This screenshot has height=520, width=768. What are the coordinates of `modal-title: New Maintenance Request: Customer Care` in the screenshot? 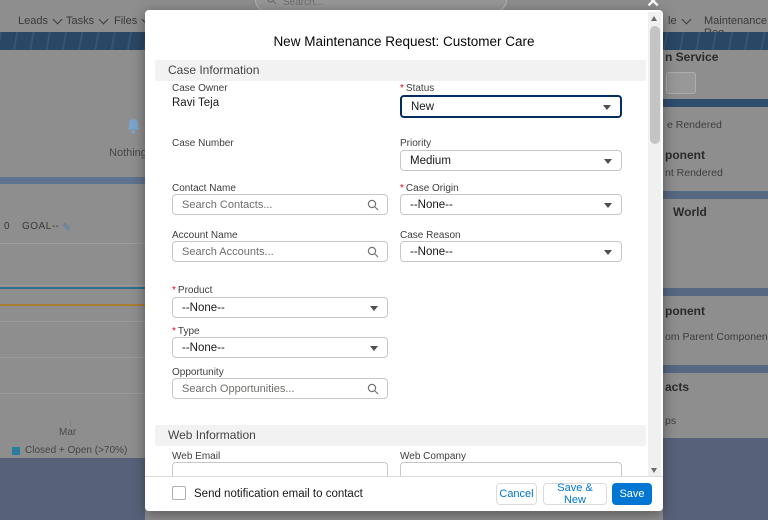 It's located at (404, 41).